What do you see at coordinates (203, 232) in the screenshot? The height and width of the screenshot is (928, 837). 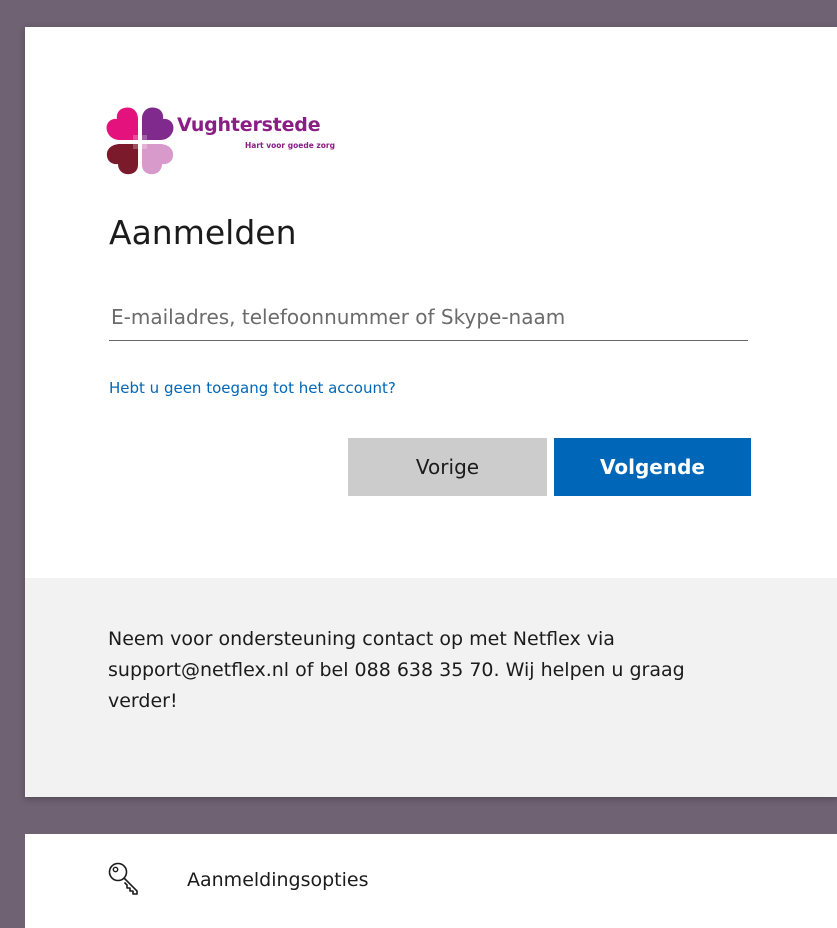 I see `page-title: Aanmelden` at bounding box center [203, 232].